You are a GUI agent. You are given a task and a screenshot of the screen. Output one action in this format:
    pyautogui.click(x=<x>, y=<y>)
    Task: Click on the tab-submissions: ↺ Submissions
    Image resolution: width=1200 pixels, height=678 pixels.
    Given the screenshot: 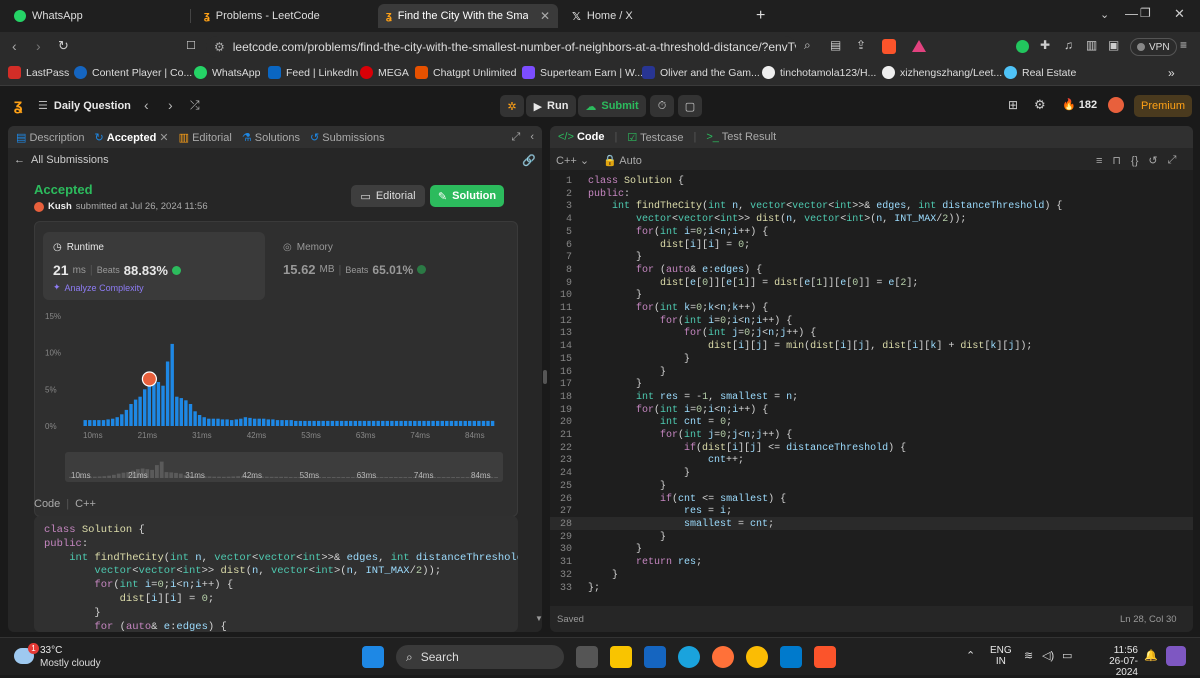 What is the action you would take?
    pyautogui.click(x=347, y=137)
    